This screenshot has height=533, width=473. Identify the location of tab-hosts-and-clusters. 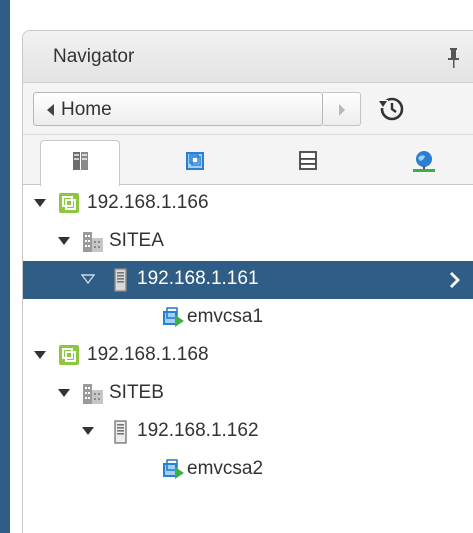
(80, 163).